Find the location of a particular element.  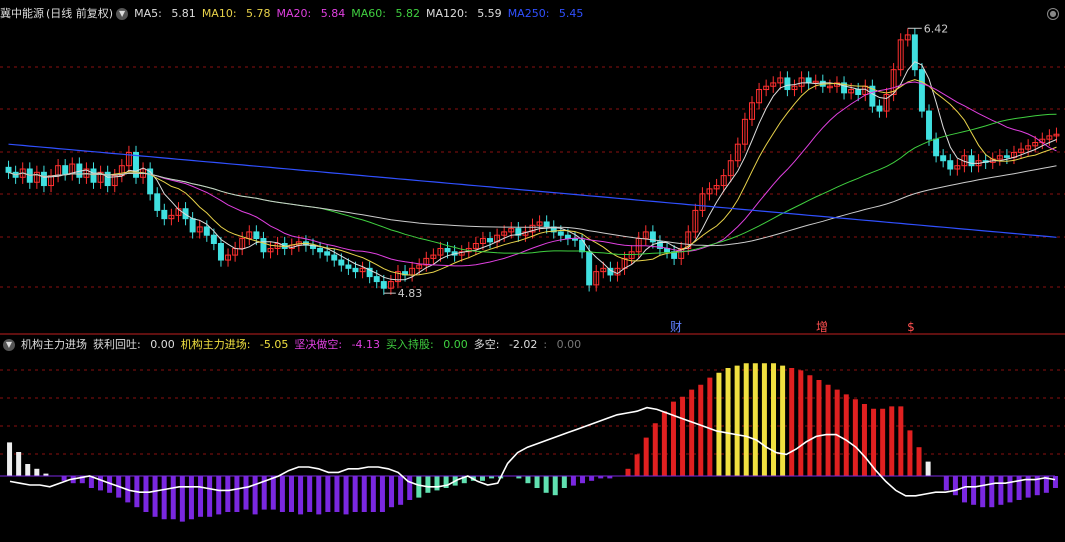

indicator-title: 机构主力进场 is located at coordinates (54, 344).